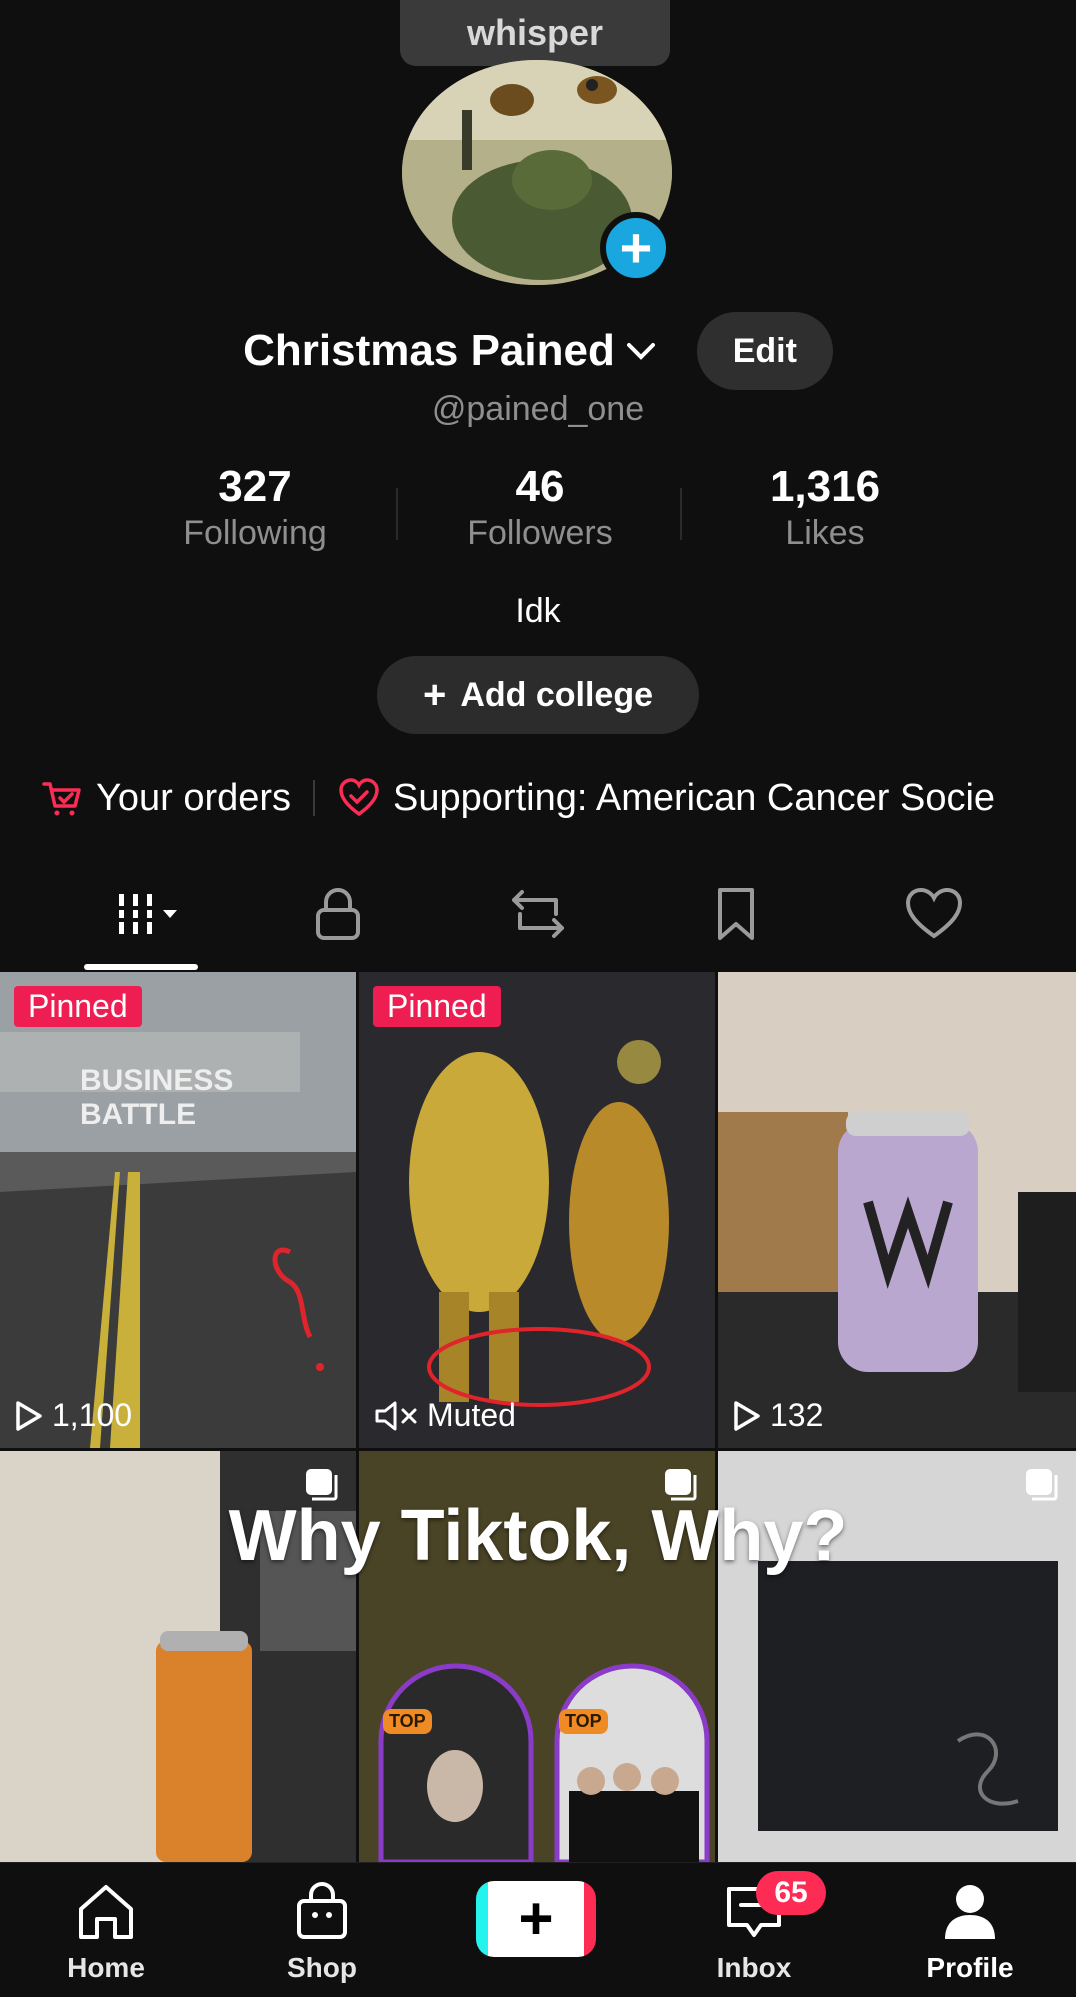 Image resolution: width=1076 pixels, height=1997 pixels. Describe the element at coordinates (538, 1536) in the screenshot. I see `overlay-caption: Why Tiktok, Why?` at that location.